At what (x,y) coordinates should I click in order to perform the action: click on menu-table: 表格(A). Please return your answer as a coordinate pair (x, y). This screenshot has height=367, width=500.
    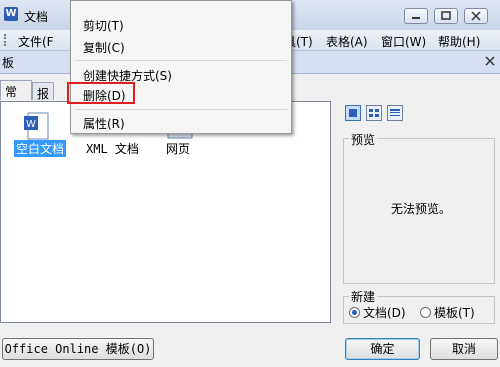
    Looking at the image, I should click on (347, 41).